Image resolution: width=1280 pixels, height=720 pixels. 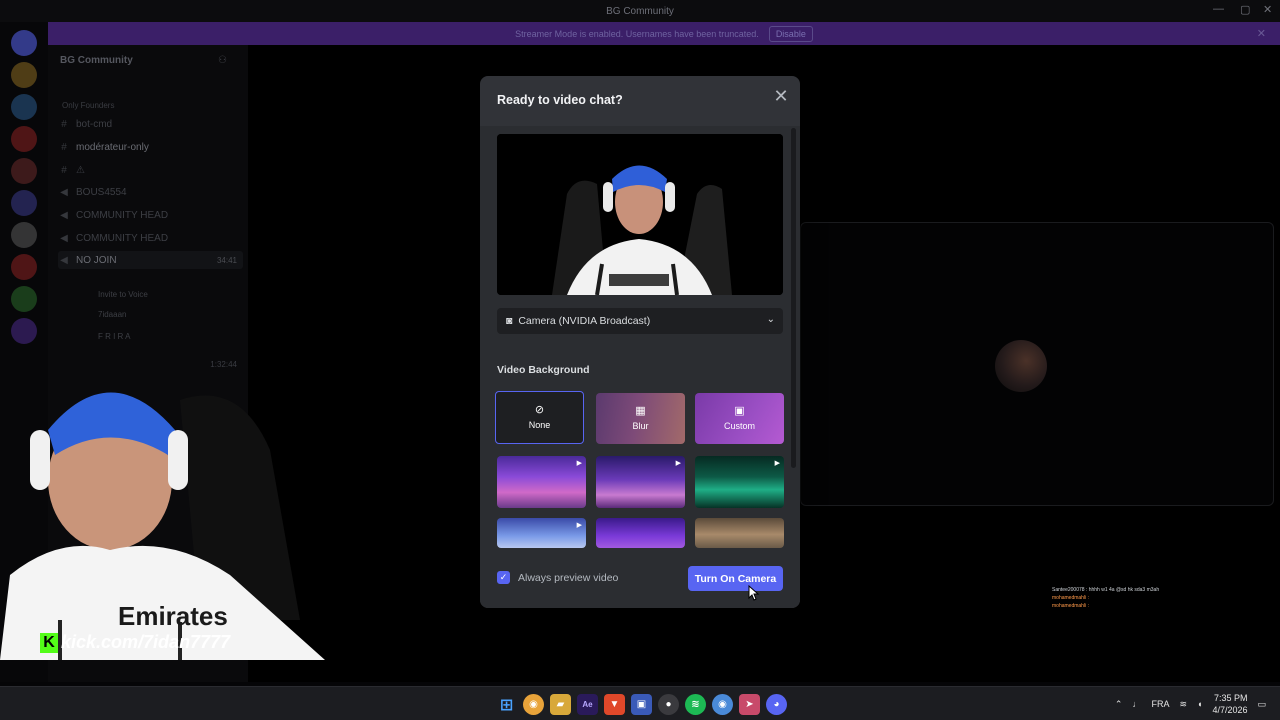 What do you see at coordinates (162, 526) in the screenshot?
I see `streamer-webcam: Emirates` at bounding box center [162, 526].